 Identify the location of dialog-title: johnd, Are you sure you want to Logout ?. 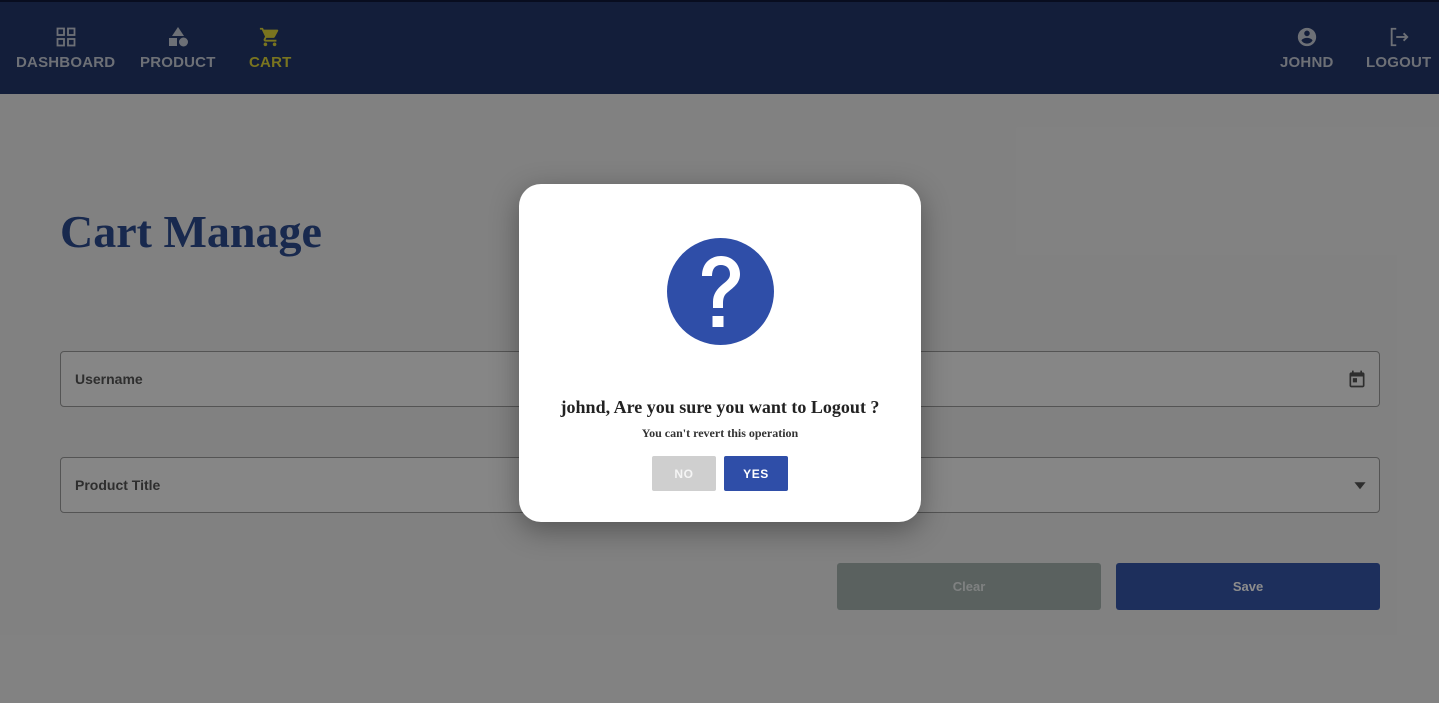
(720, 407).